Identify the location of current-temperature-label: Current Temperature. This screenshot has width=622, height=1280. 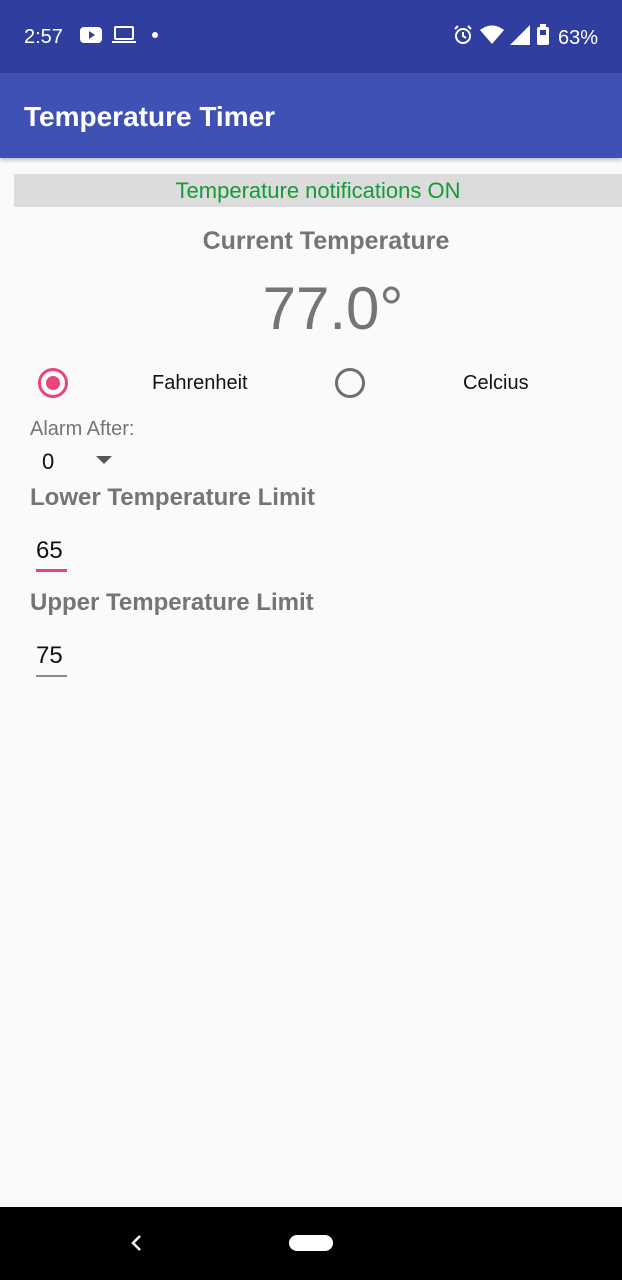
(326, 241).